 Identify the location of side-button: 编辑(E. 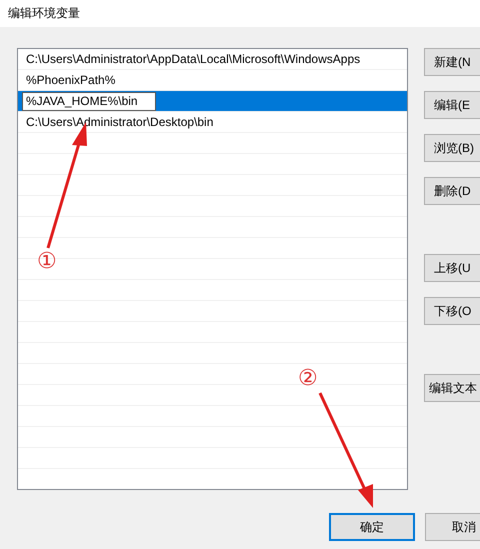
(452, 105).